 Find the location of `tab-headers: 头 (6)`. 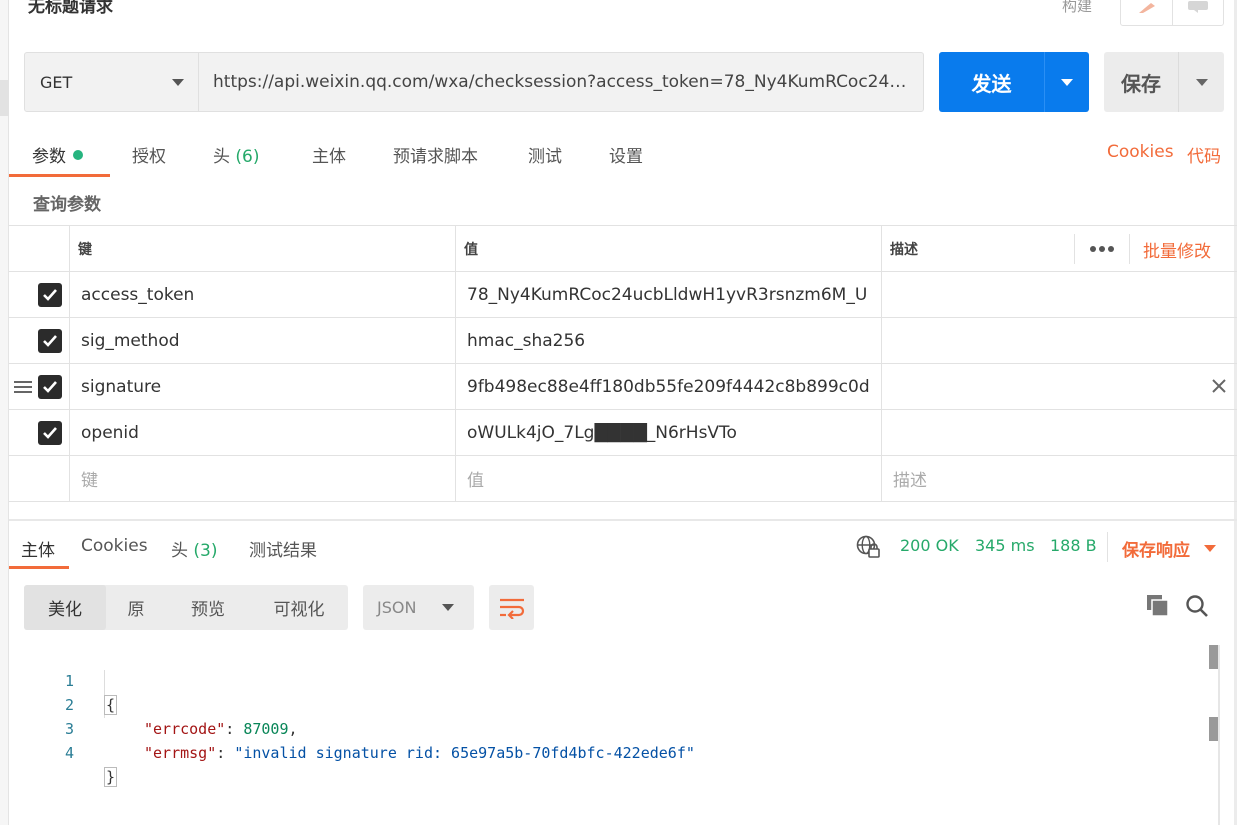

tab-headers: 头 (6) is located at coordinates (236, 154).